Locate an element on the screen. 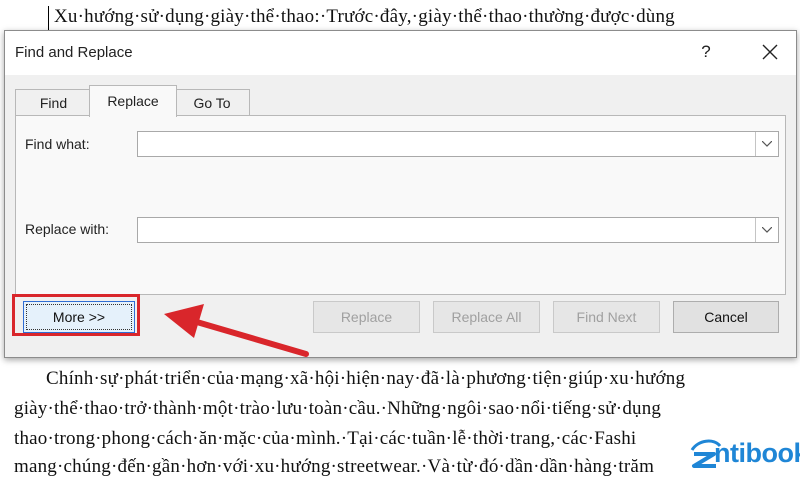 Image resolution: width=800 pixels, height=478 pixels. replace-with-label: Replace with: is located at coordinates (67, 229).